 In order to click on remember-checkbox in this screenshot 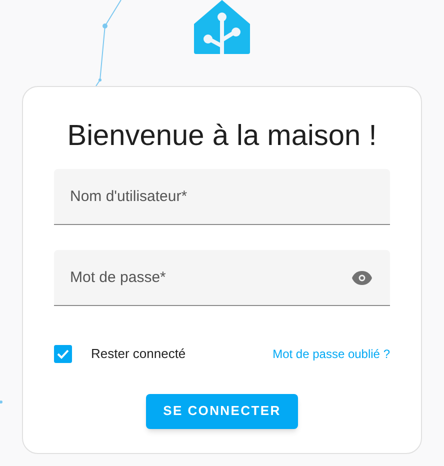, I will do `click(63, 353)`.